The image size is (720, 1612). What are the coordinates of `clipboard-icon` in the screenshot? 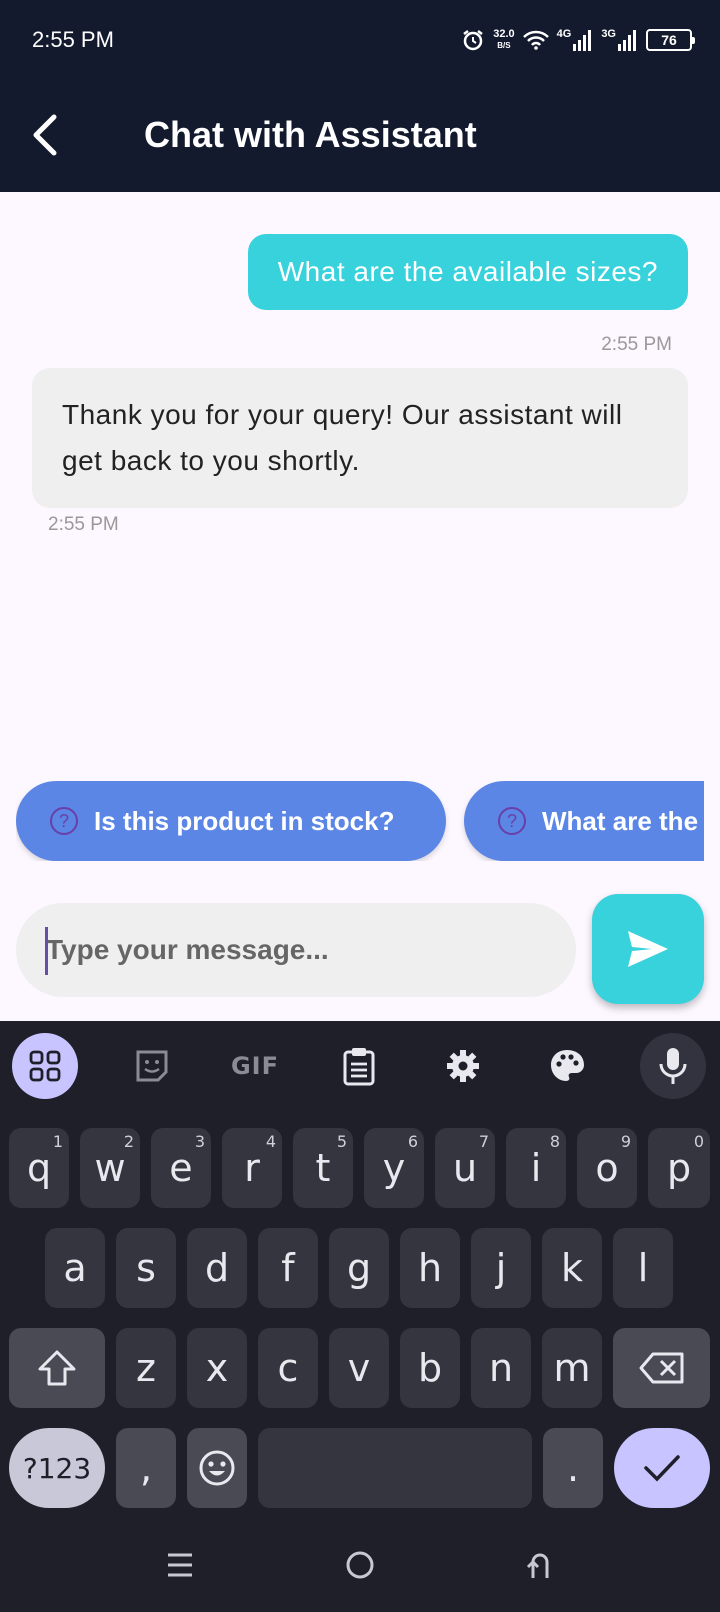 It's located at (359, 1067).